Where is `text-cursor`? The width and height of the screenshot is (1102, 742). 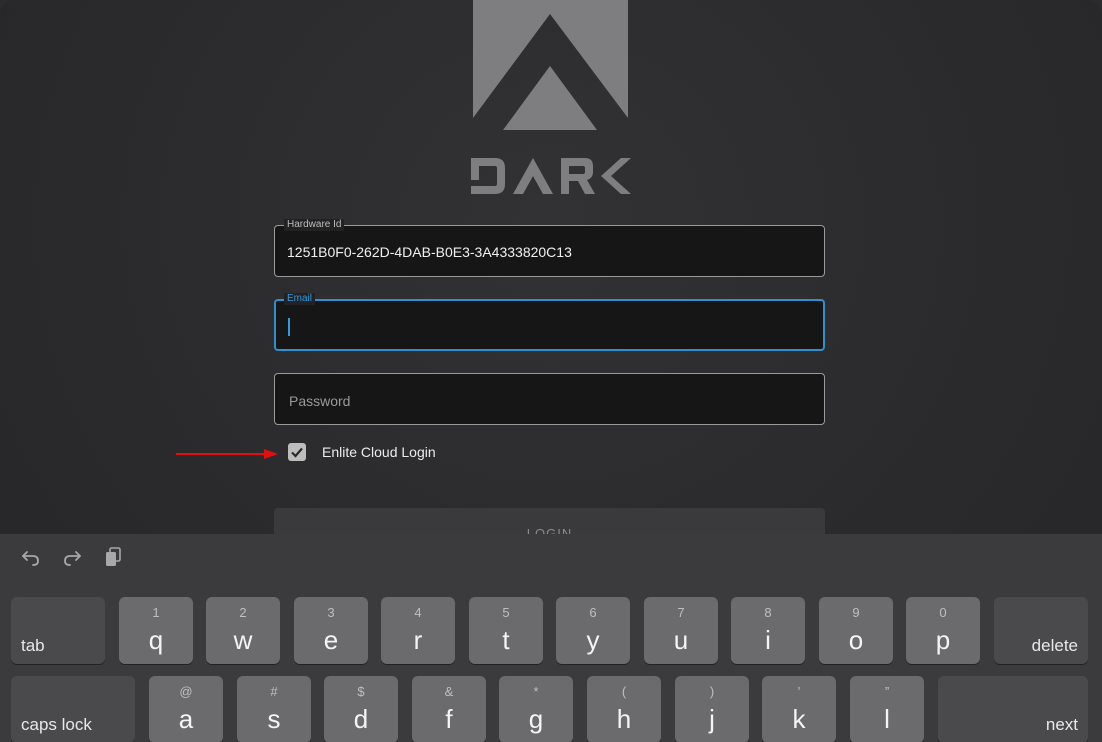
text-cursor is located at coordinates (289, 327).